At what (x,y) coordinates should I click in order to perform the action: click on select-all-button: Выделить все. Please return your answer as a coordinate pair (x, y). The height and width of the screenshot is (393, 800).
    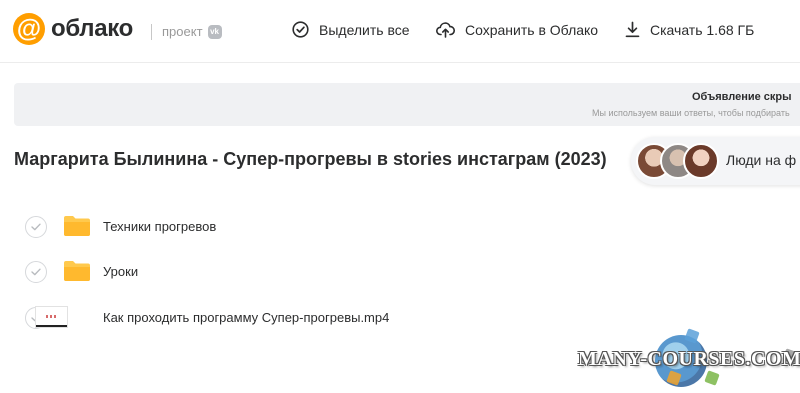
    Looking at the image, I should click on (351, 29).